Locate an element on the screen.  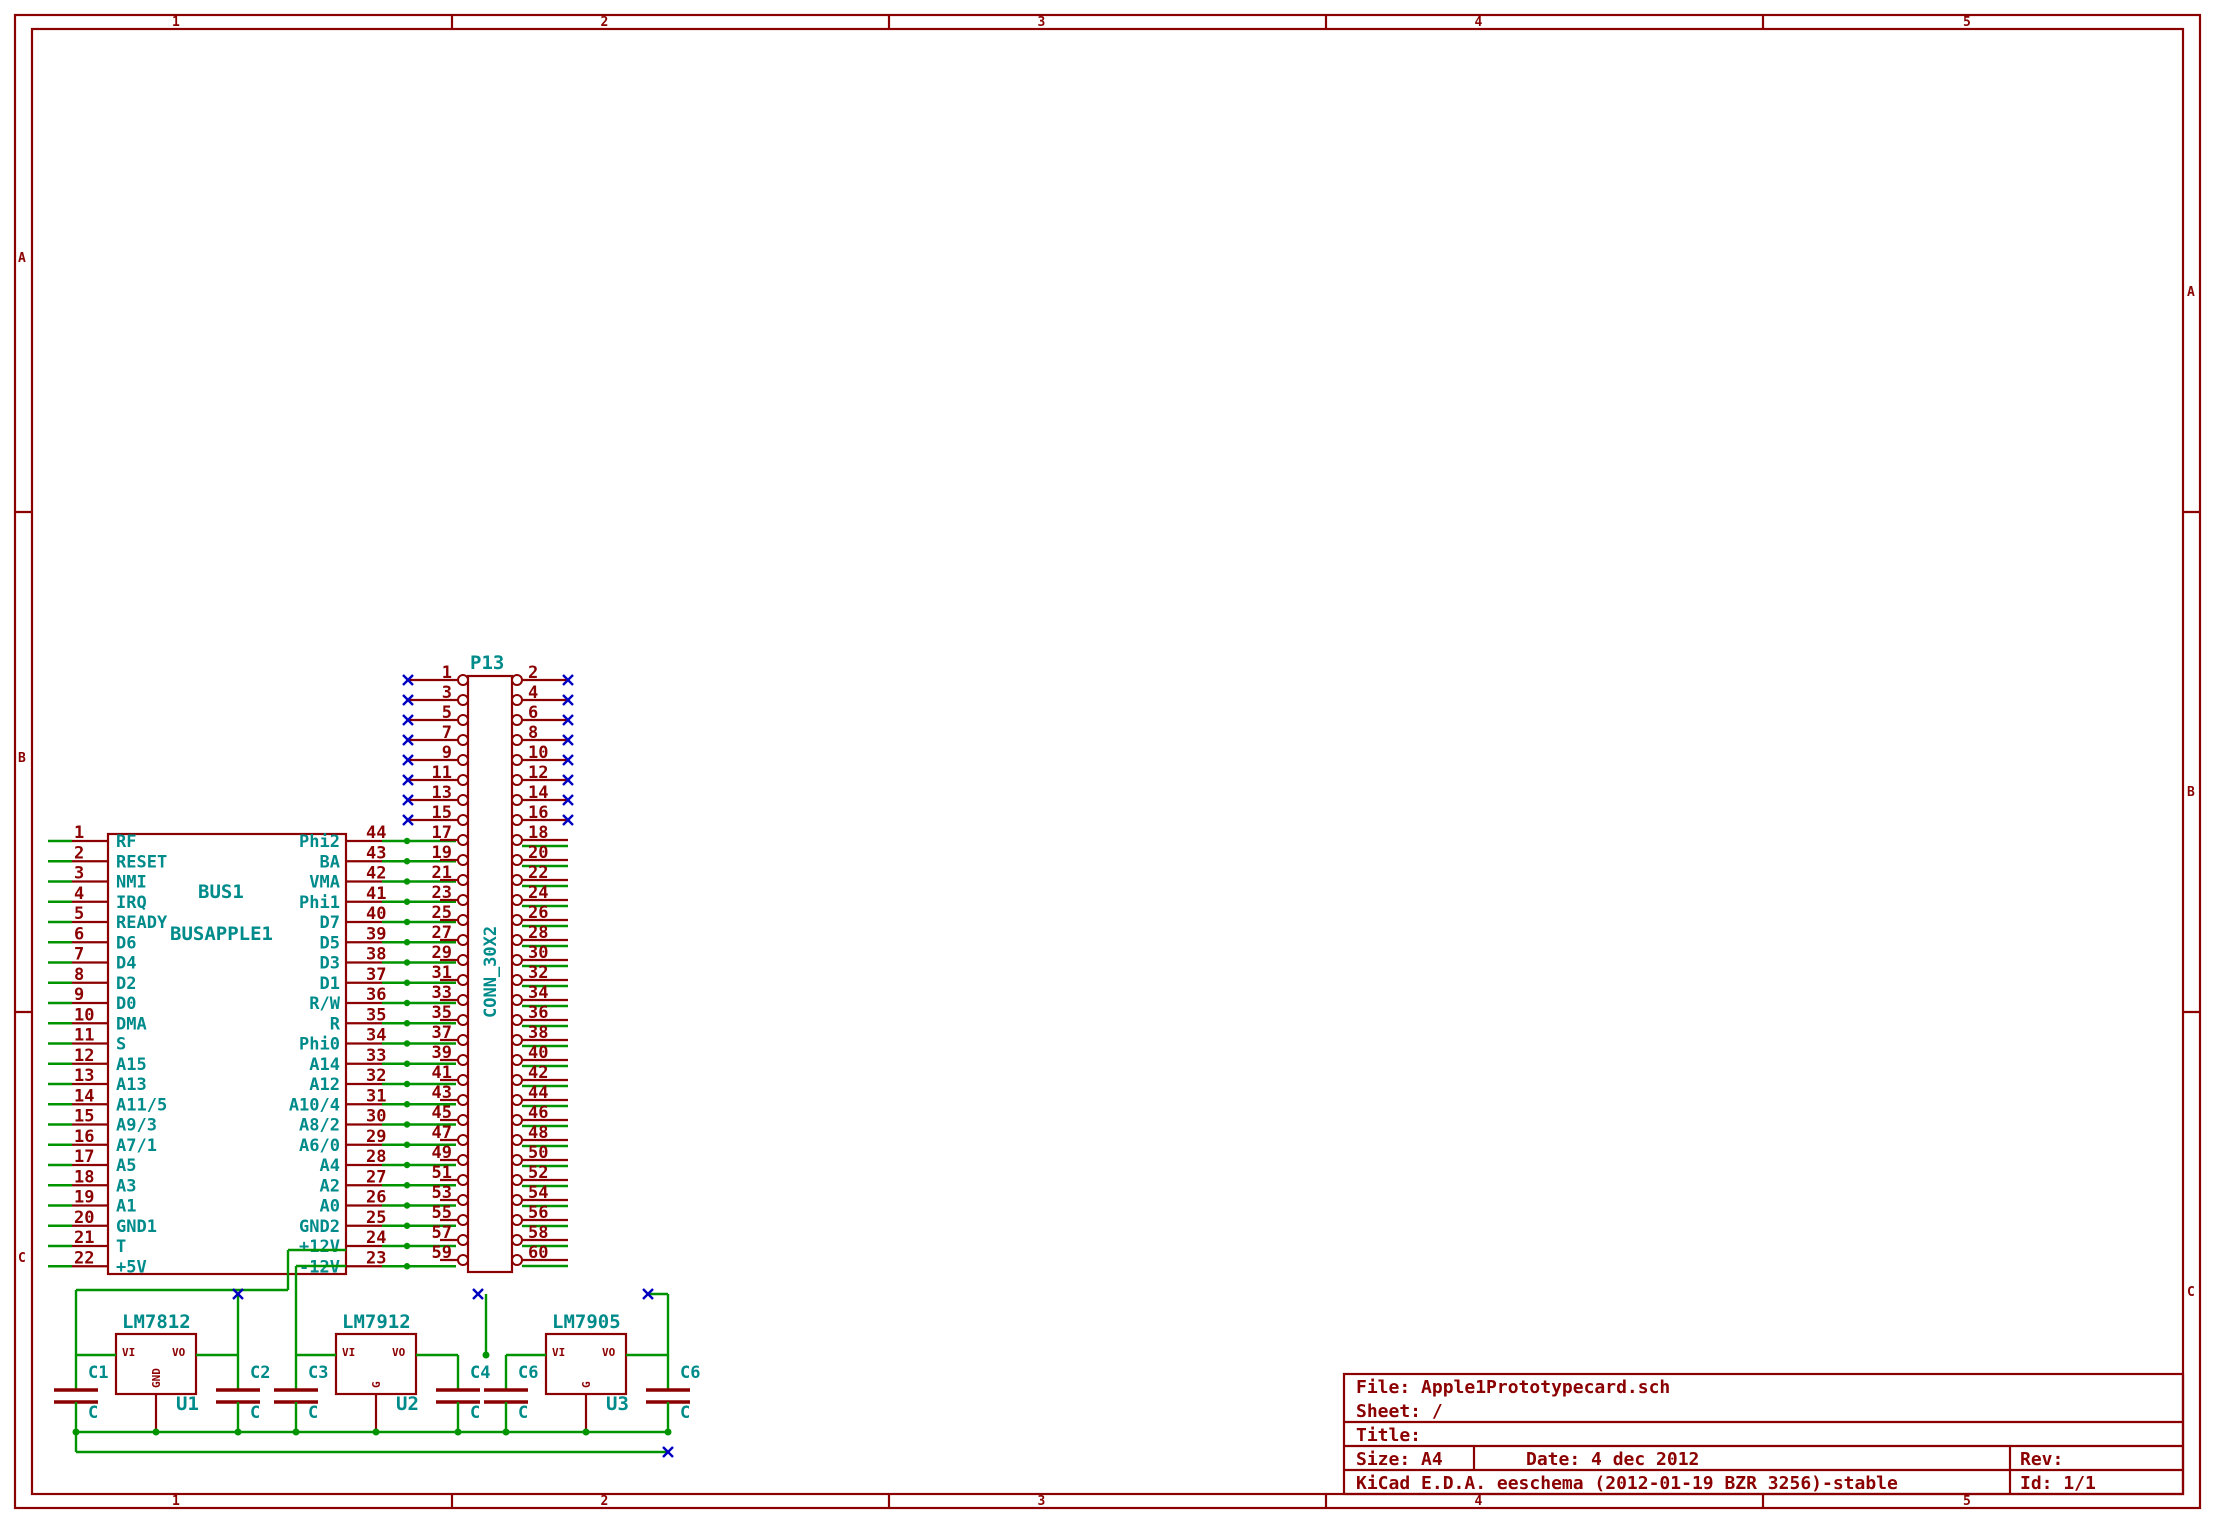
pin-name: D7 is located at coordinates (330, 923).